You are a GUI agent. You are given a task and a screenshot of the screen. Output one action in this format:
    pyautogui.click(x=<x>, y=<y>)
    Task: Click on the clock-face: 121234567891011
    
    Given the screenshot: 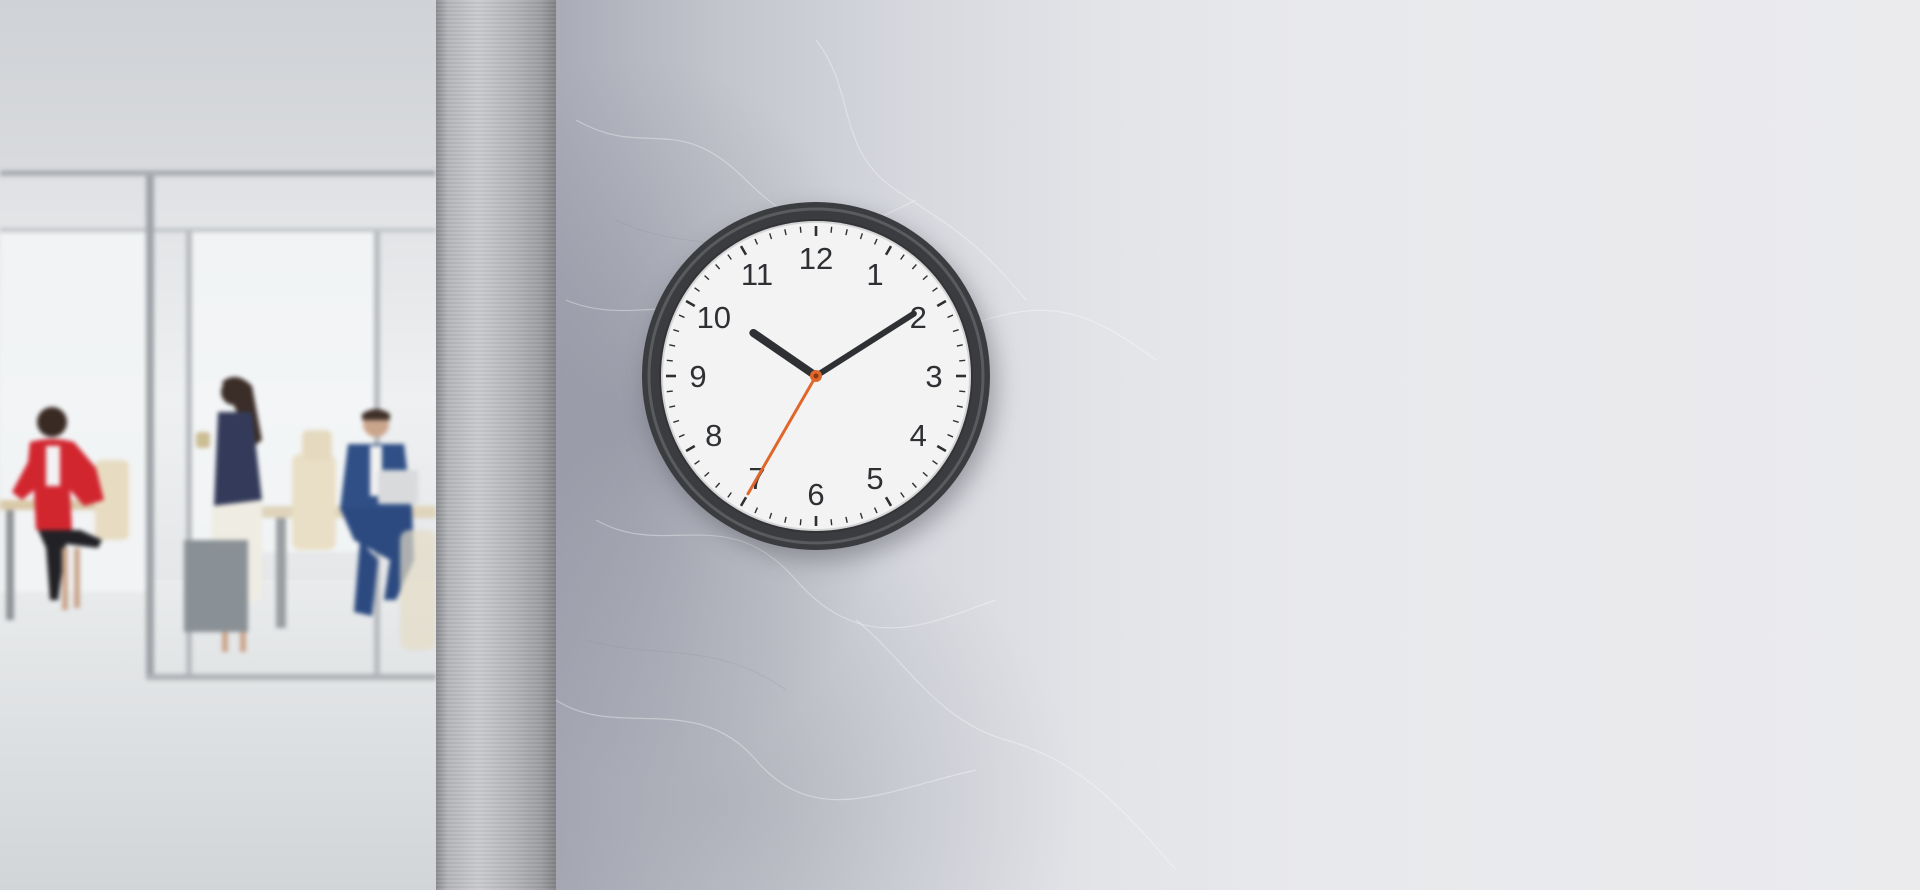 What is the action you would take?
    pyautogui.click(x=816, y=376)
    